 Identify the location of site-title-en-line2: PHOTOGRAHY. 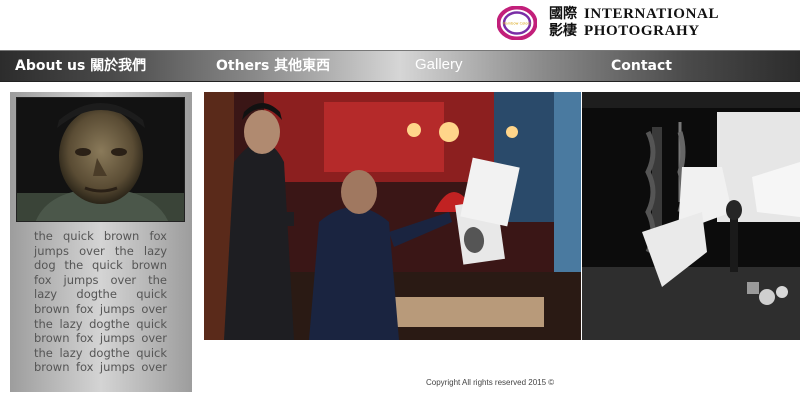
(642, 31).